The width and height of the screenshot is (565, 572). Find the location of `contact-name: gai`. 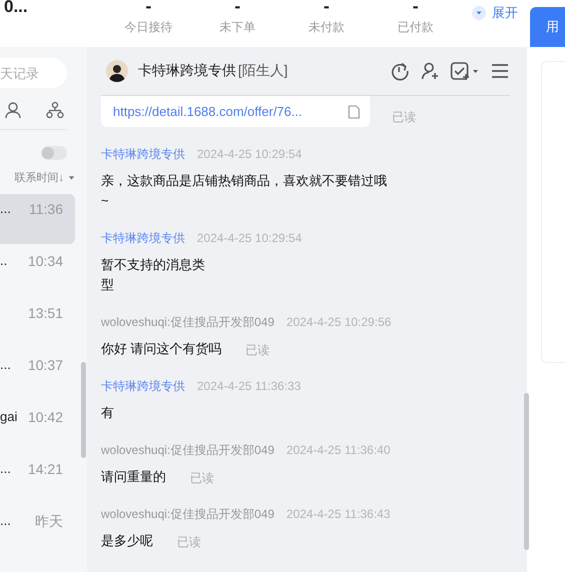

contact-name: gai is located at coordinates (9, 416).